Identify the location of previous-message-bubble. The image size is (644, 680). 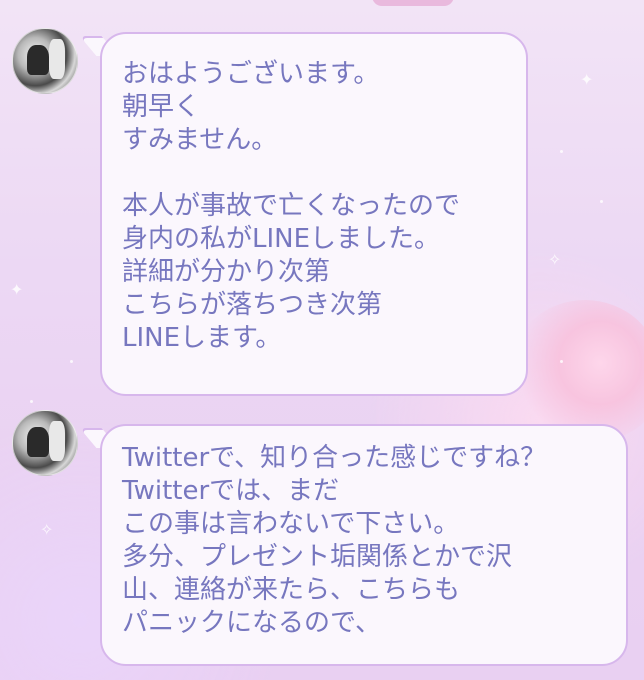
(413, 3).